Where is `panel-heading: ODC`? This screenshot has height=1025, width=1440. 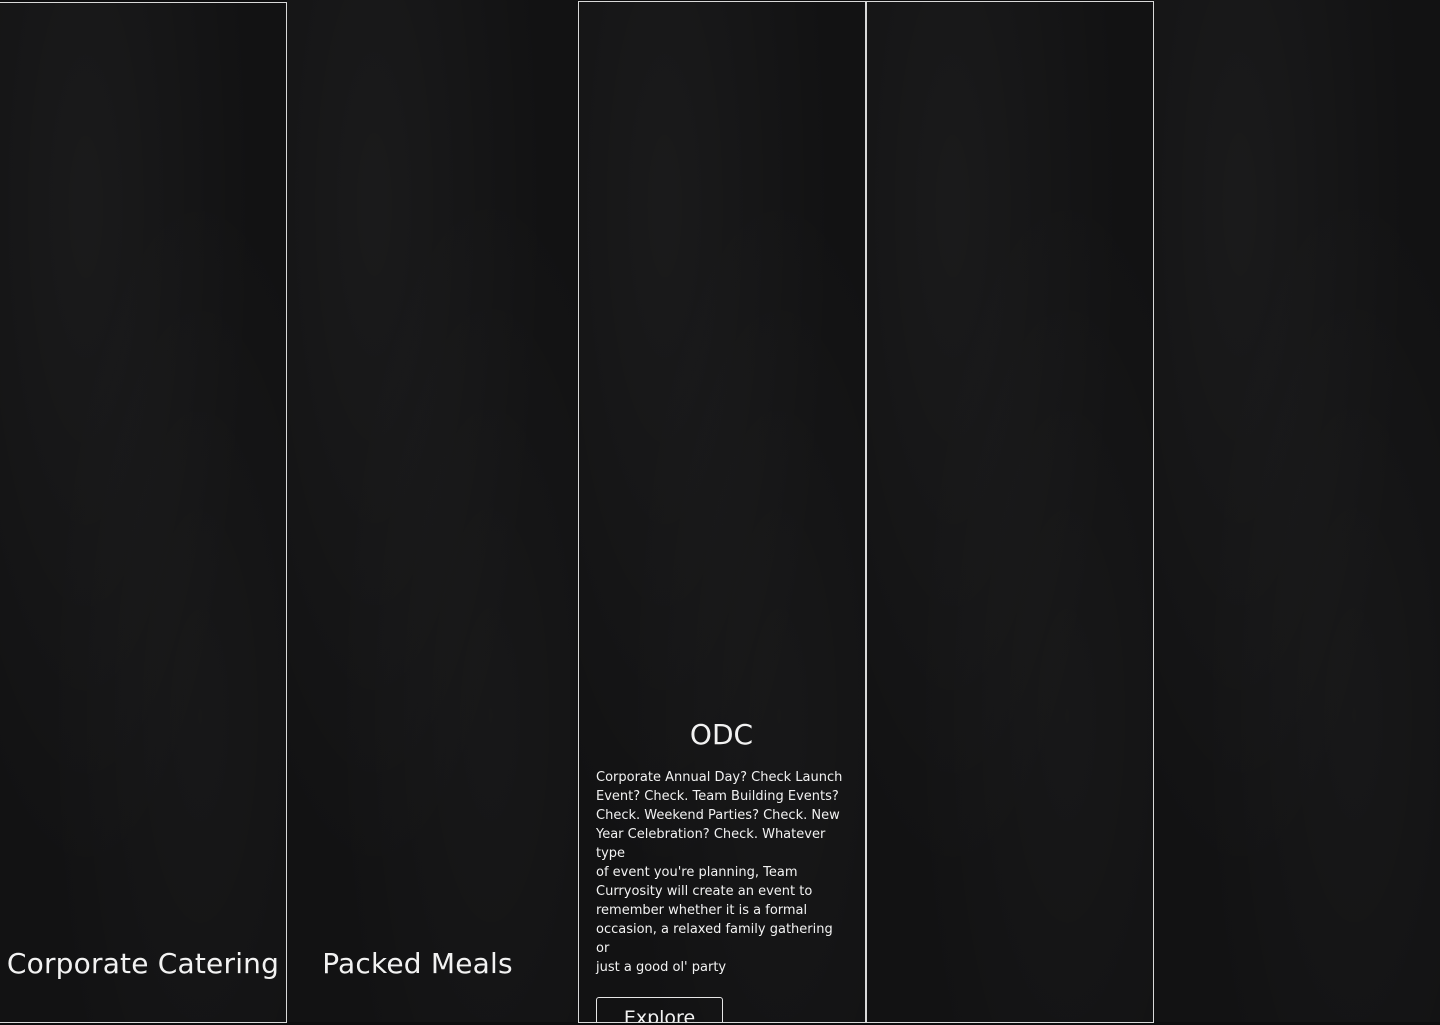 panel-heading: ODC is located at coordinates (721, 734).